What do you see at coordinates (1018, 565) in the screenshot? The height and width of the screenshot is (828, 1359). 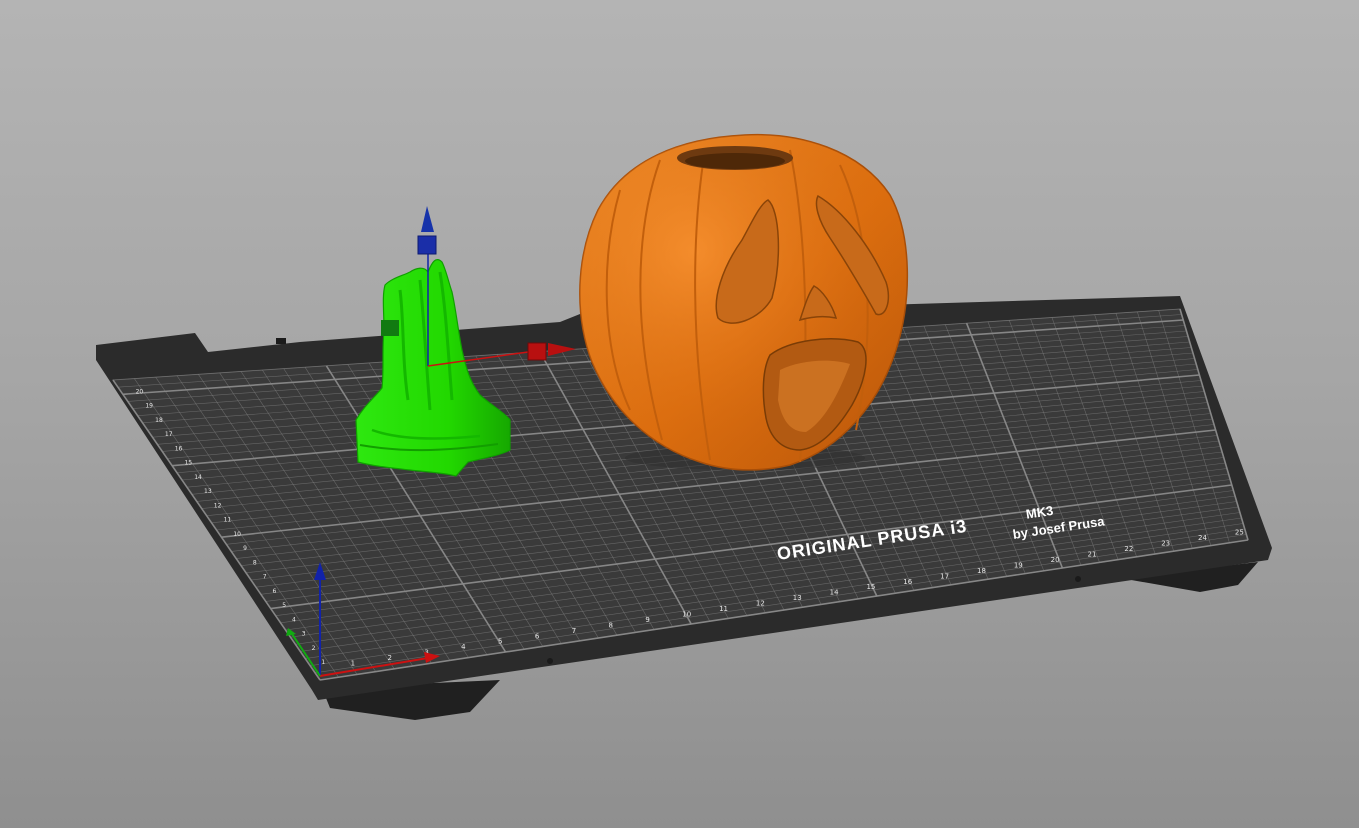 I see `bed-x-tick-label: 19` at bounding box center [1018, 565].